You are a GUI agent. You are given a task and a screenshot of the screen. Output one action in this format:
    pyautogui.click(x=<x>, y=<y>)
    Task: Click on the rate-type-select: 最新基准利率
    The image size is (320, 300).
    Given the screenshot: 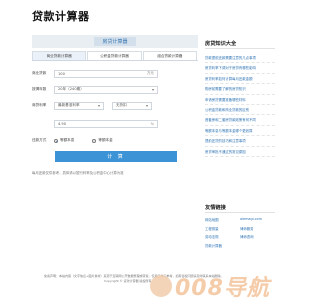 What is the action you would take?
    pyautogui.click(x=79, y=105)
    